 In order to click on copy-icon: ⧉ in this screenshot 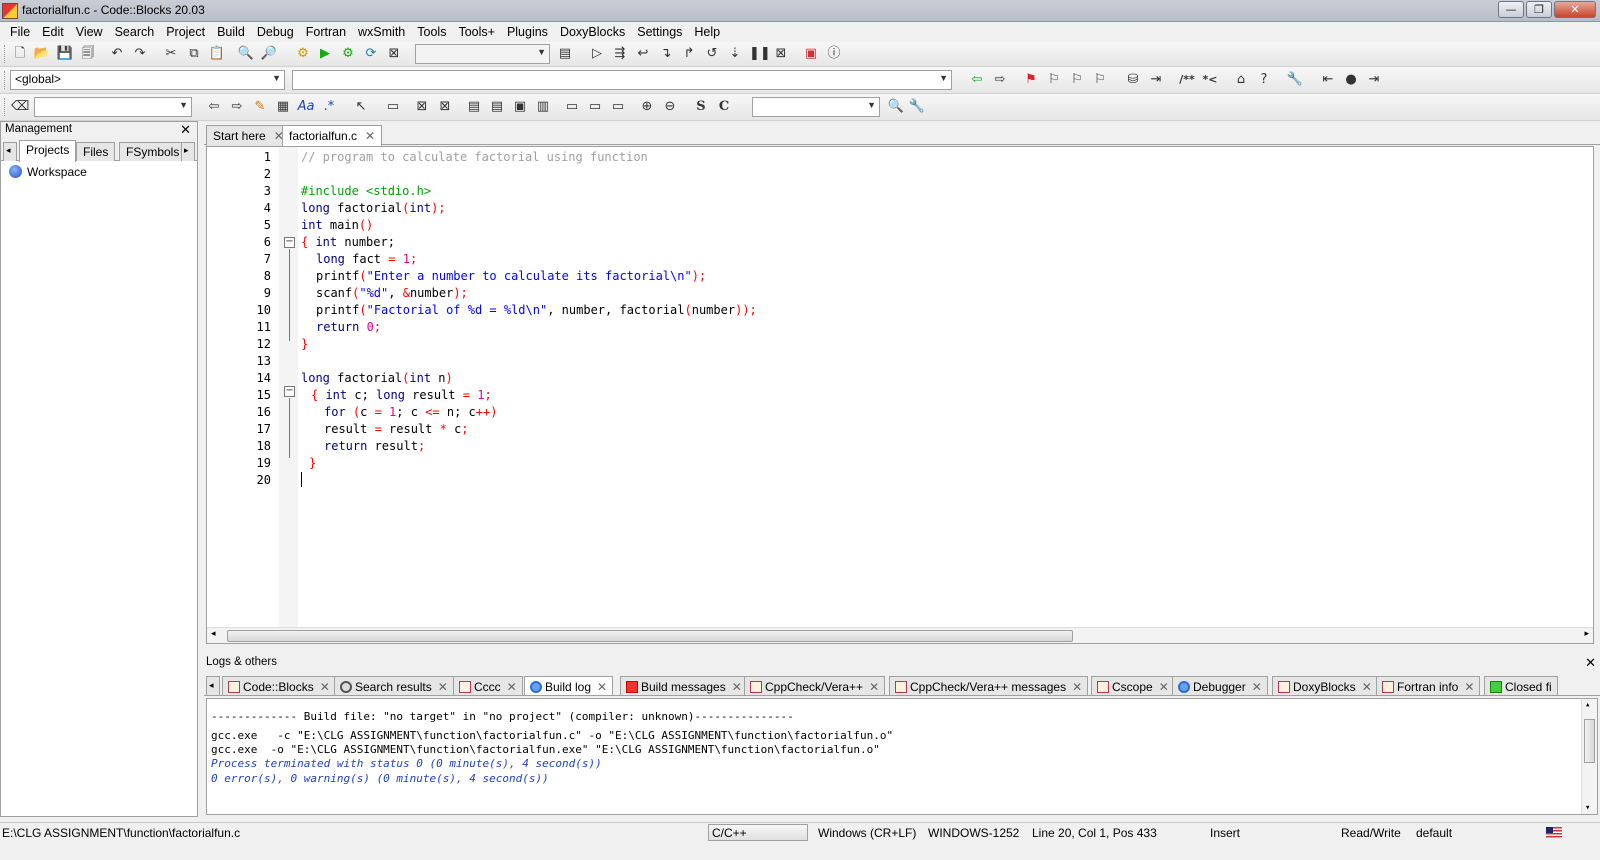, I will do `click(194, 54)`.